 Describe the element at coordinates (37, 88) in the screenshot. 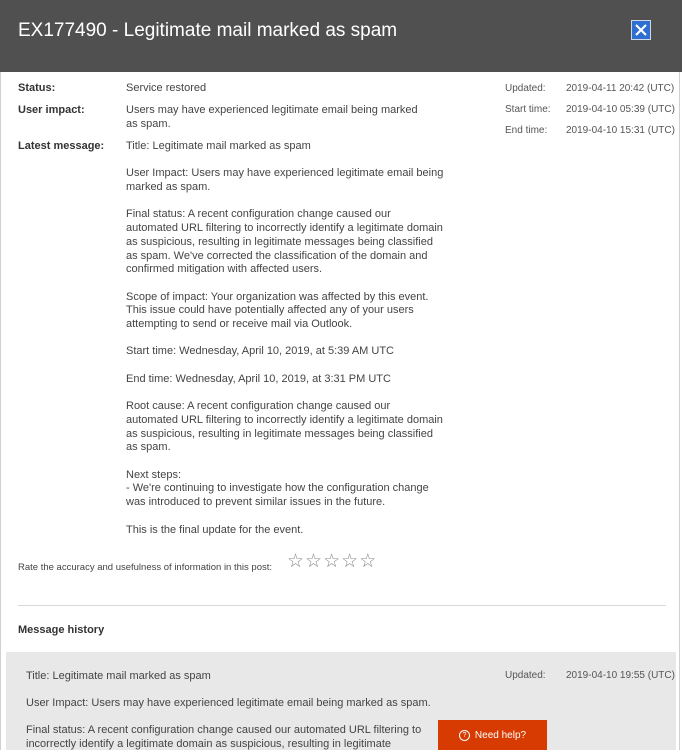

I see `status-label: Status:` at that location.